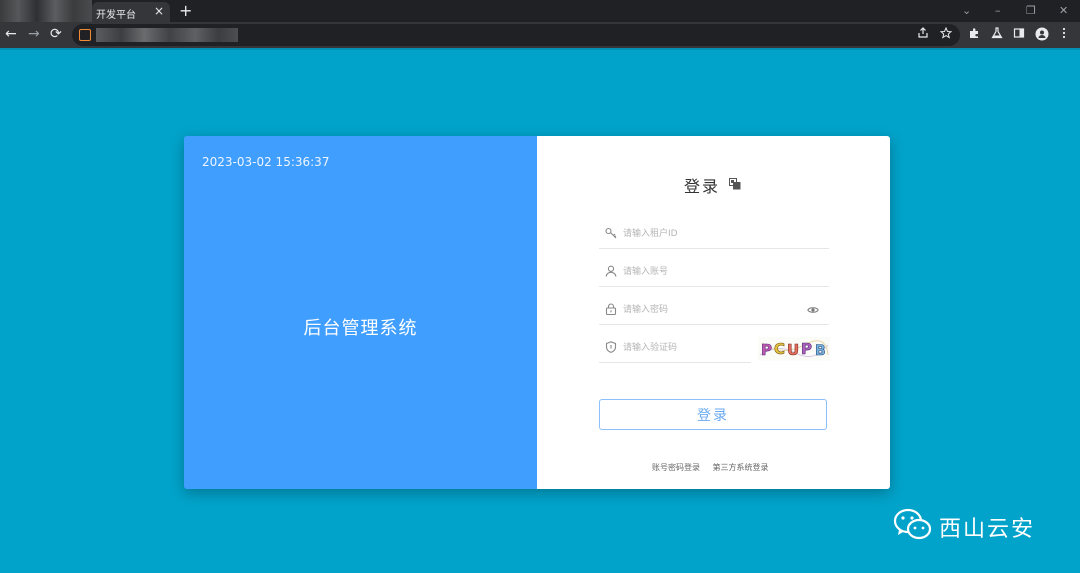 The width and height of the screenshot is (1080, 573). I want to click on captcha-image: P C U P B, so click(794, 349).